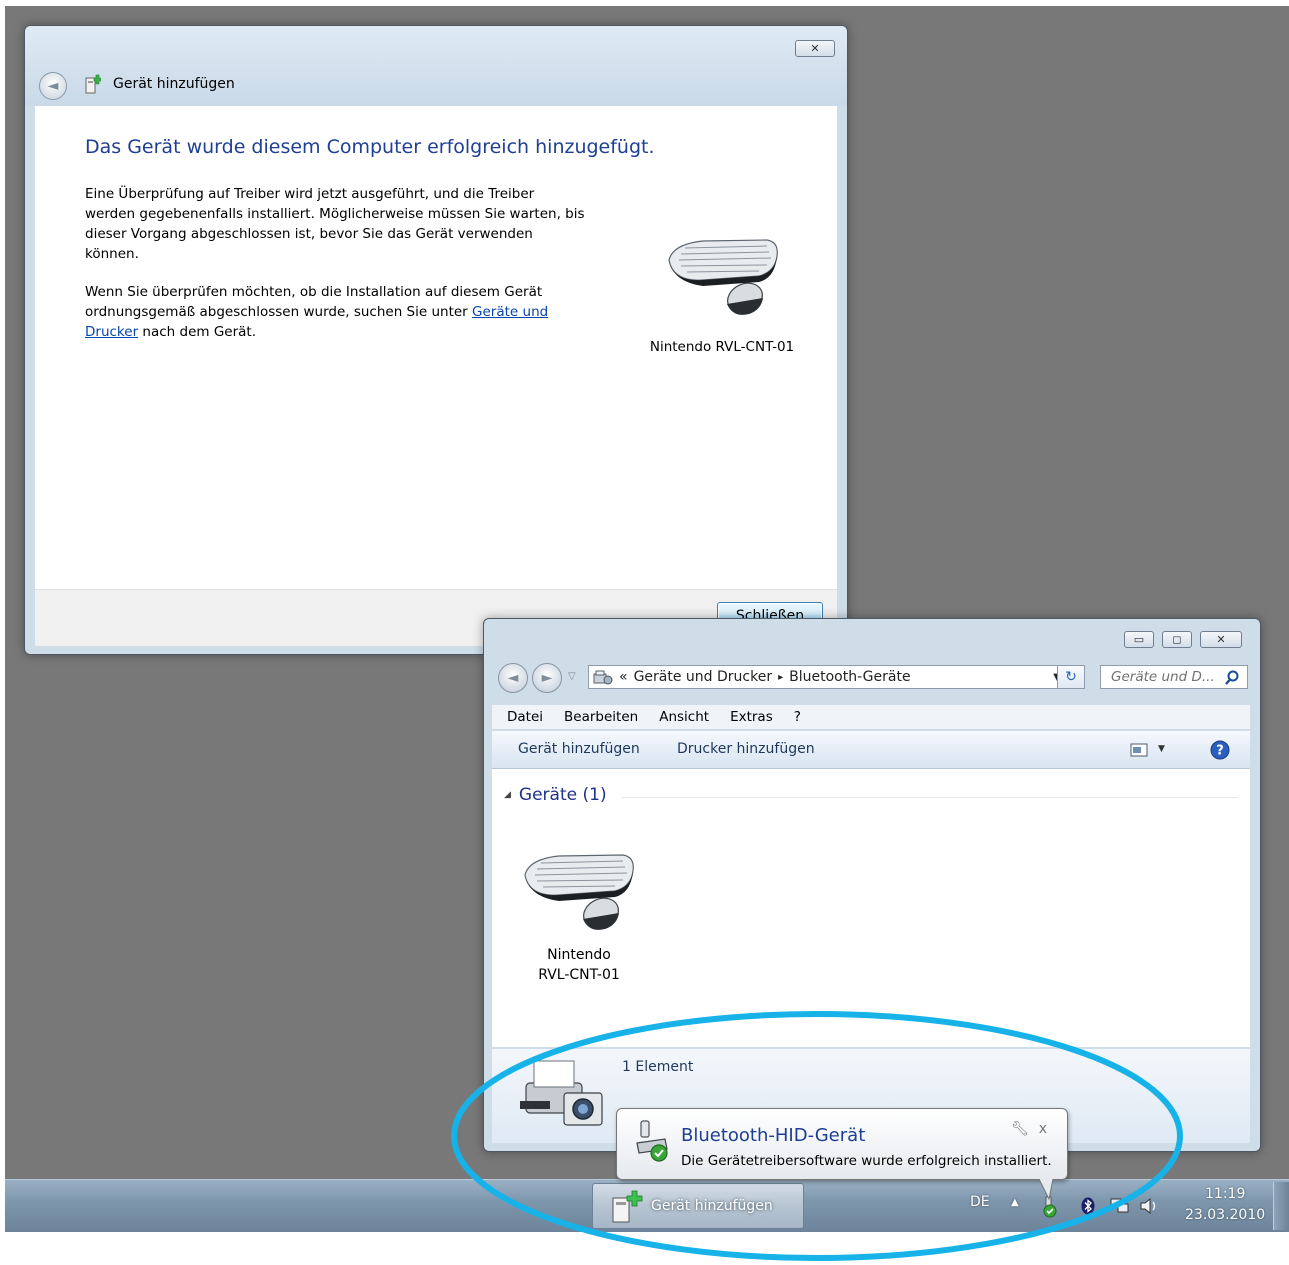 The width and height of the screenshot is (1289, 1265). I want to click on devices-group-header: ◢ Geräte (1), so click(555, 795).